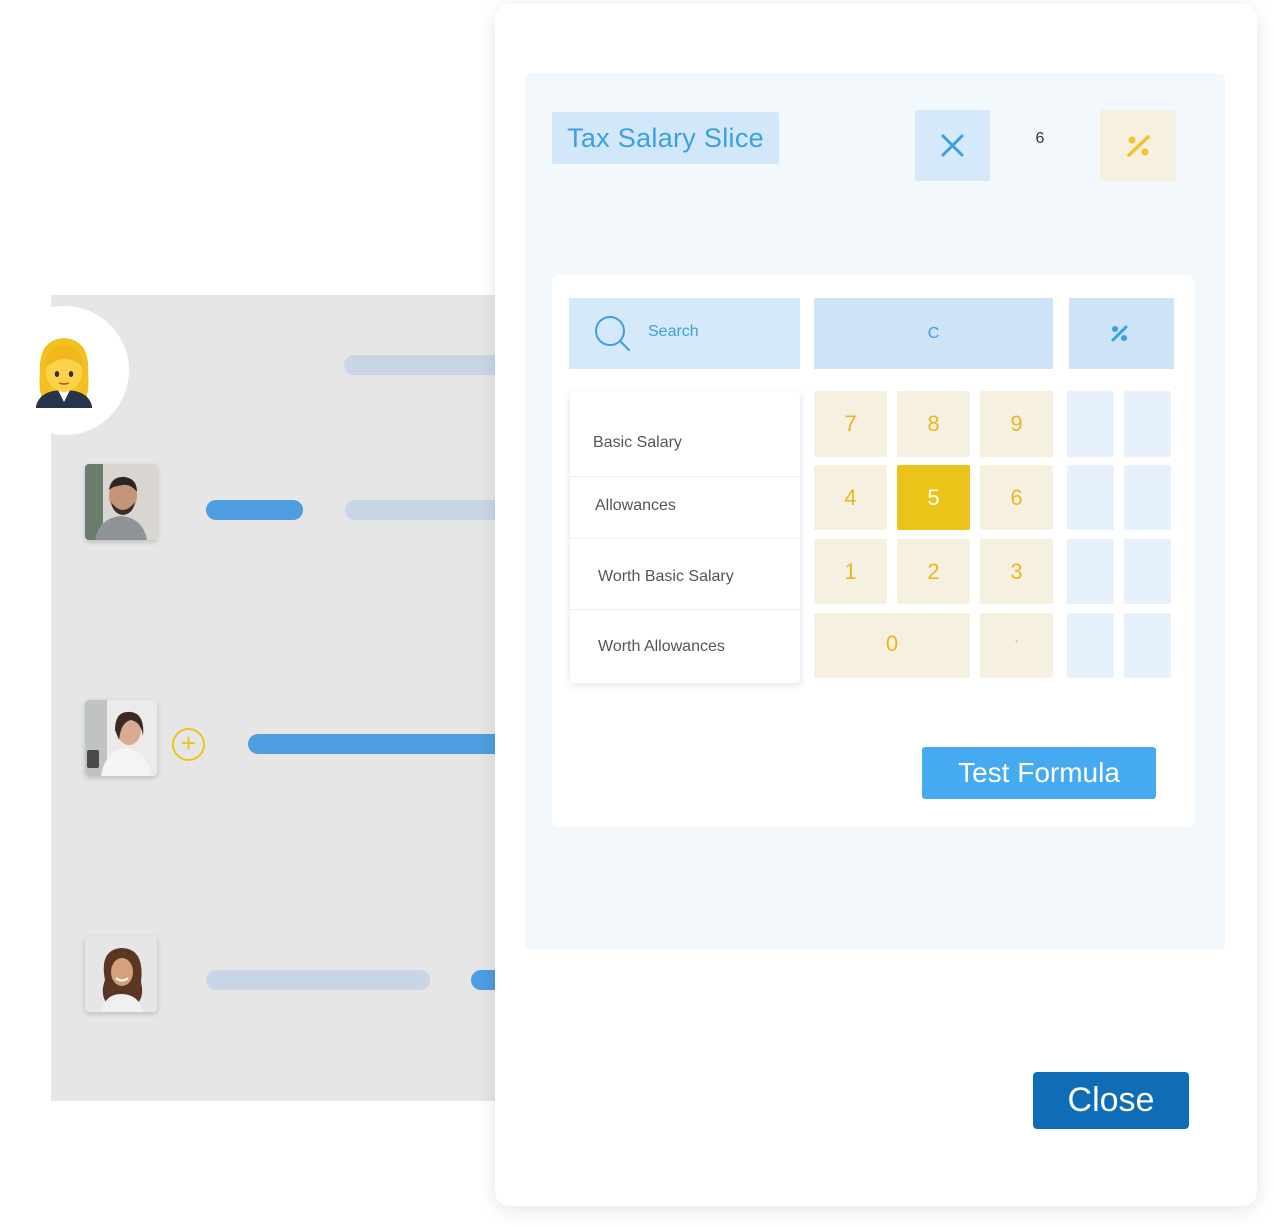 The image size is (1273, 1227). I want to click on key-9: 9, so click(1016, 424).